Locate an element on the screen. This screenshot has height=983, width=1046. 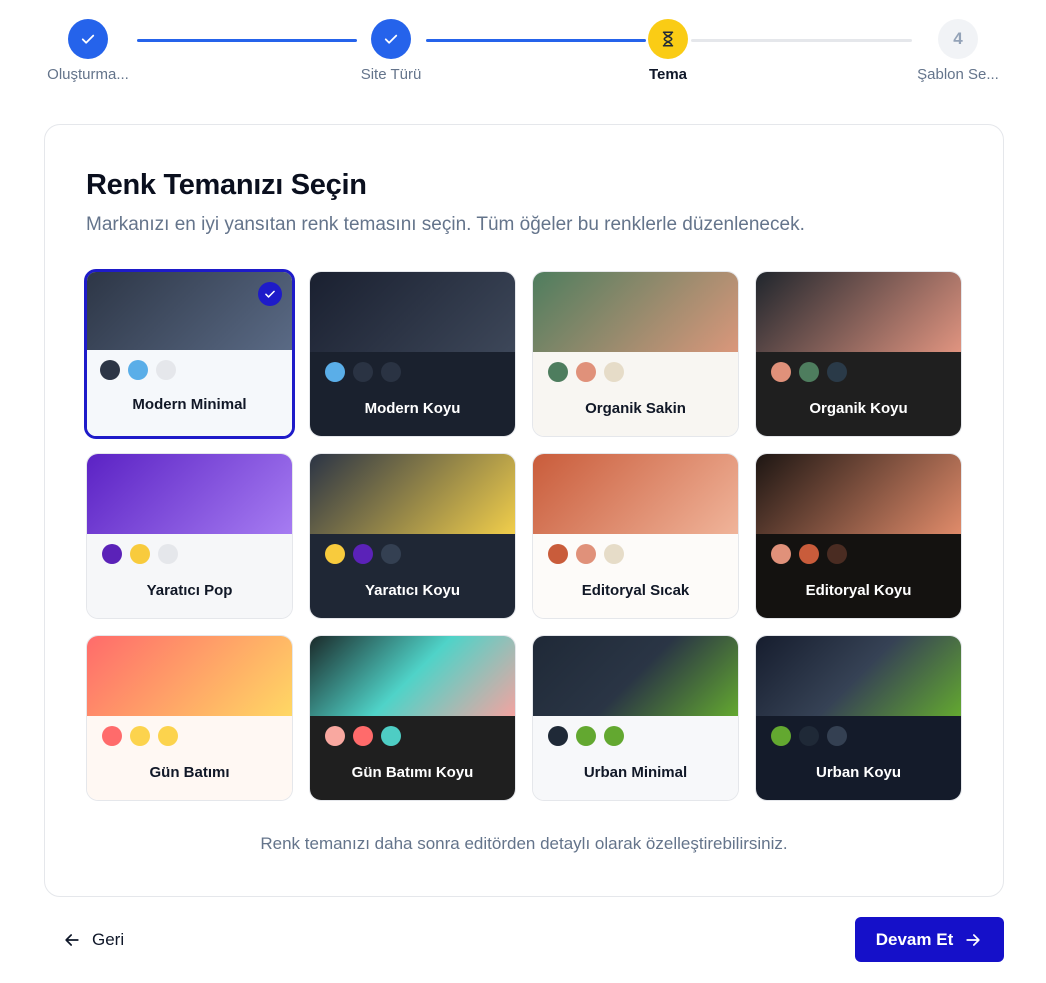
theme-option: Modern Koyu is located at coordinates (412, 354).